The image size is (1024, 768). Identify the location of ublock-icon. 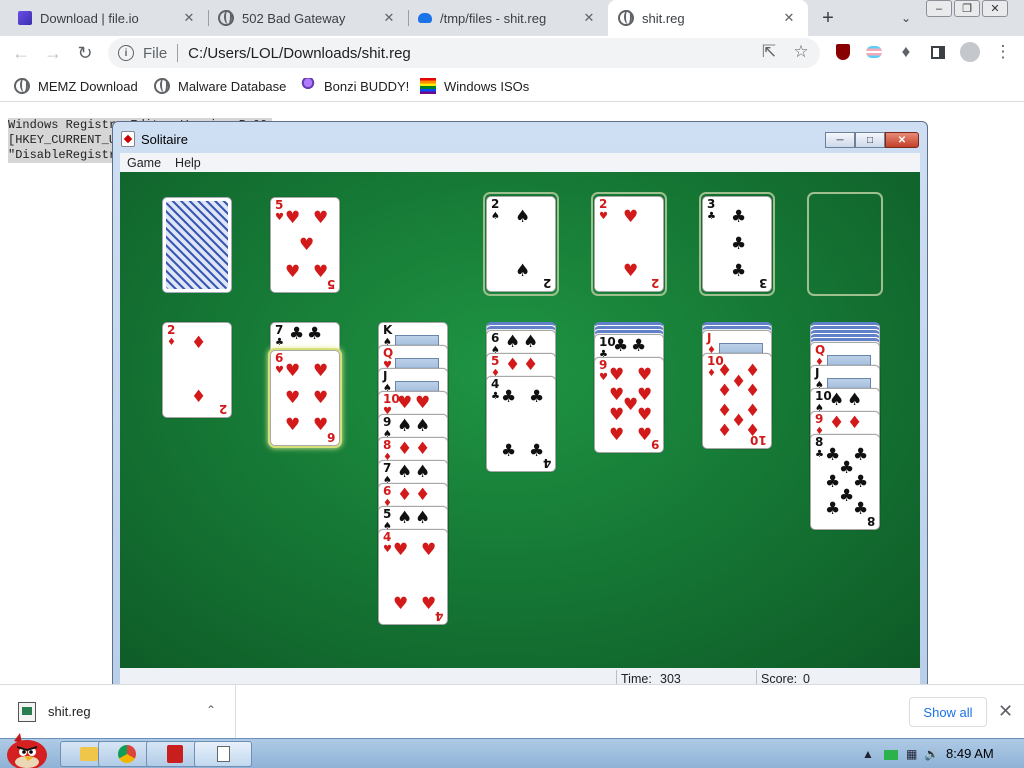
(843, 52).